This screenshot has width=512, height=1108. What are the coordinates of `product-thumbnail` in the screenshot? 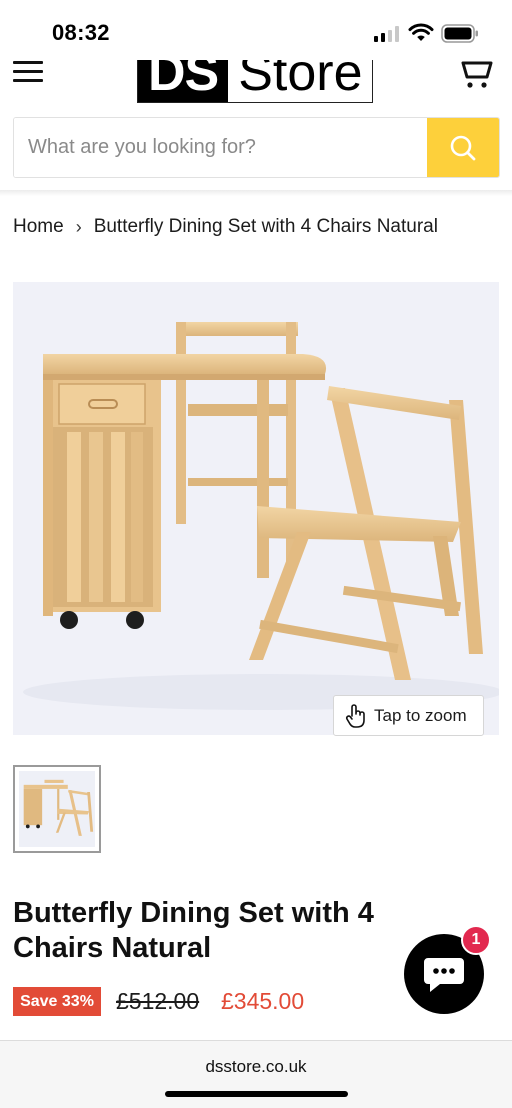 It's located at (57, 809).